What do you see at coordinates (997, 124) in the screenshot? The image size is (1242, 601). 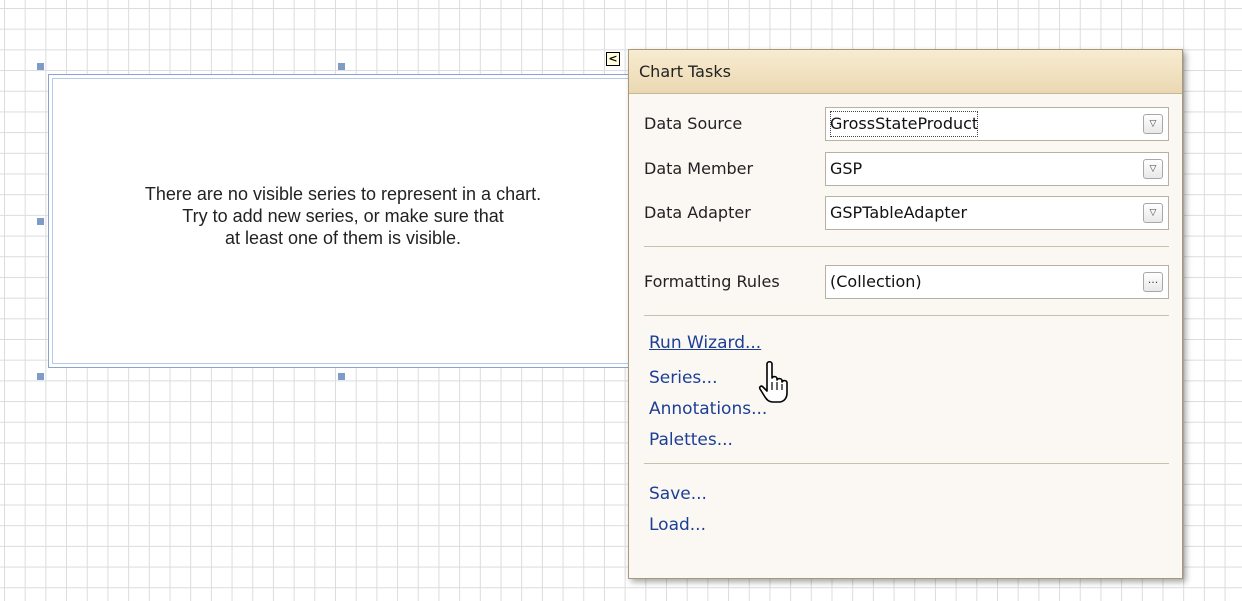 I see `data-source-combo: GrossStateProduct ▽` at bounding box center [997, 124].